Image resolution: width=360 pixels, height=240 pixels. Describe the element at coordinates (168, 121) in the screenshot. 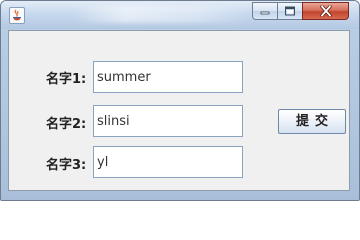

I see `name2-field` at that location.